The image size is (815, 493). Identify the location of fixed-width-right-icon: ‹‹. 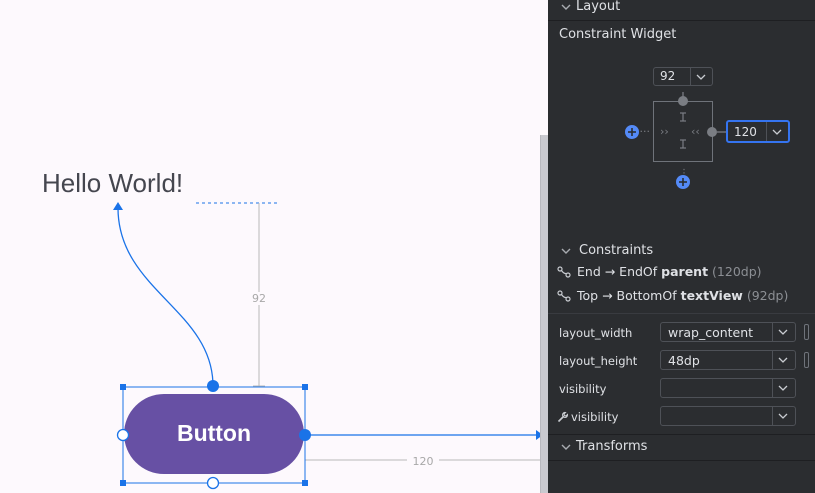
(695, 131).